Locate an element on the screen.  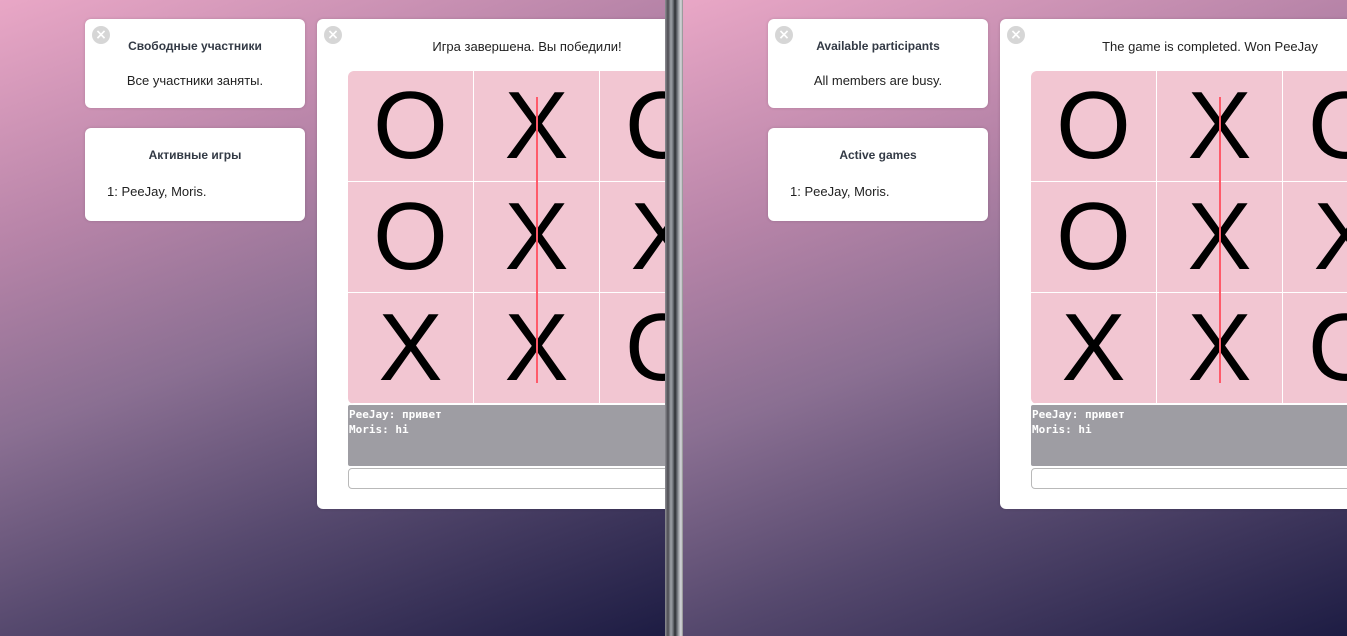
free-participants-text: Все участники заняты. is located at coordinates (195, 80).